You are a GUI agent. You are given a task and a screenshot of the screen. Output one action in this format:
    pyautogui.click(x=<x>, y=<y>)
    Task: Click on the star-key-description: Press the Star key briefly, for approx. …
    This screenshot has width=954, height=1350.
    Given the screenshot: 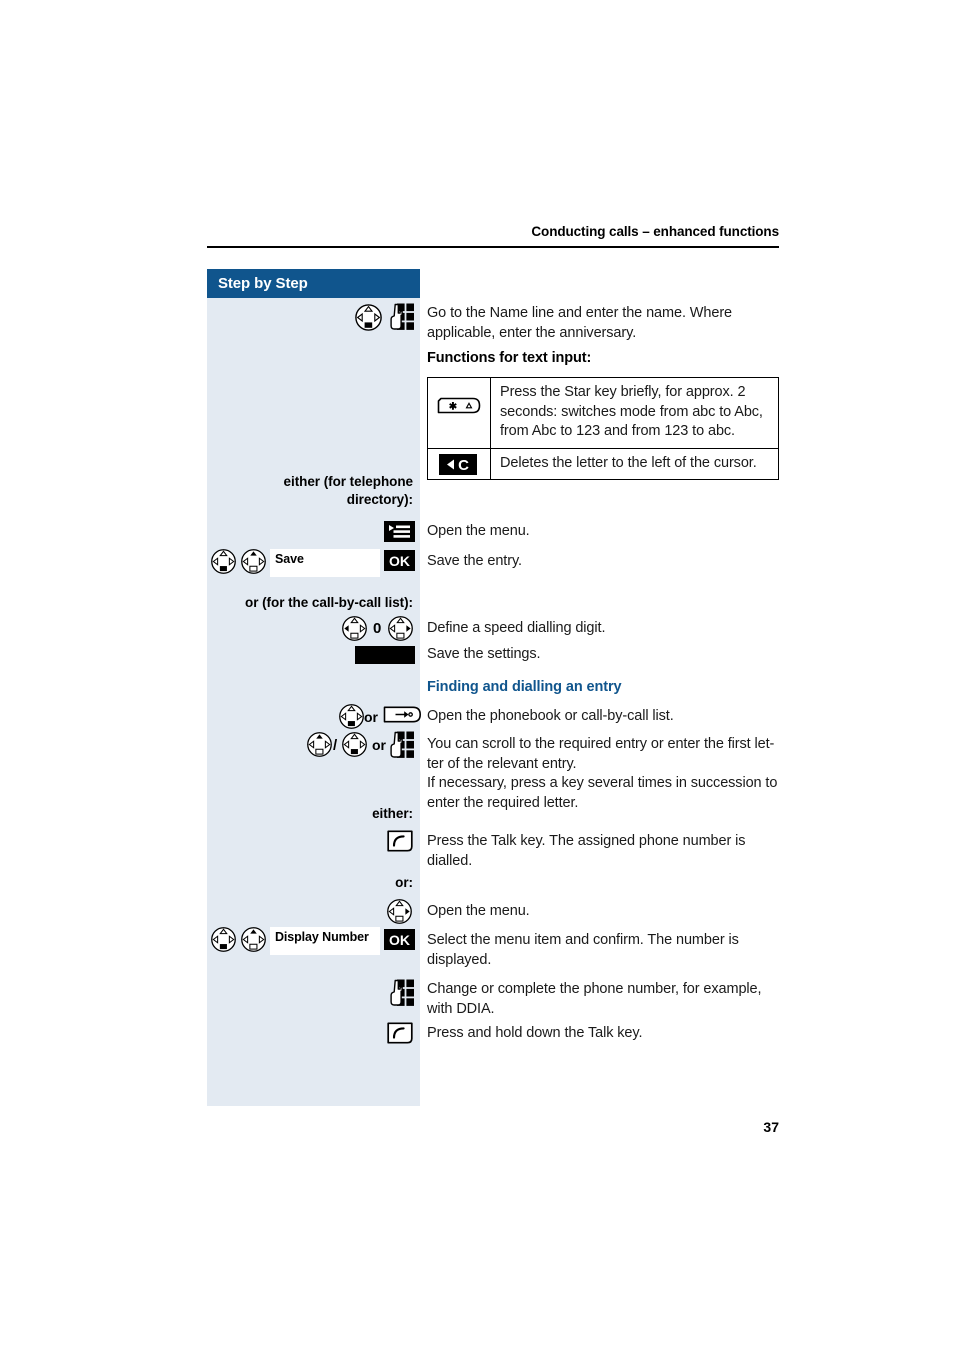 What is the action you would take?
    pyautogui.click(x=631, y=411)
    